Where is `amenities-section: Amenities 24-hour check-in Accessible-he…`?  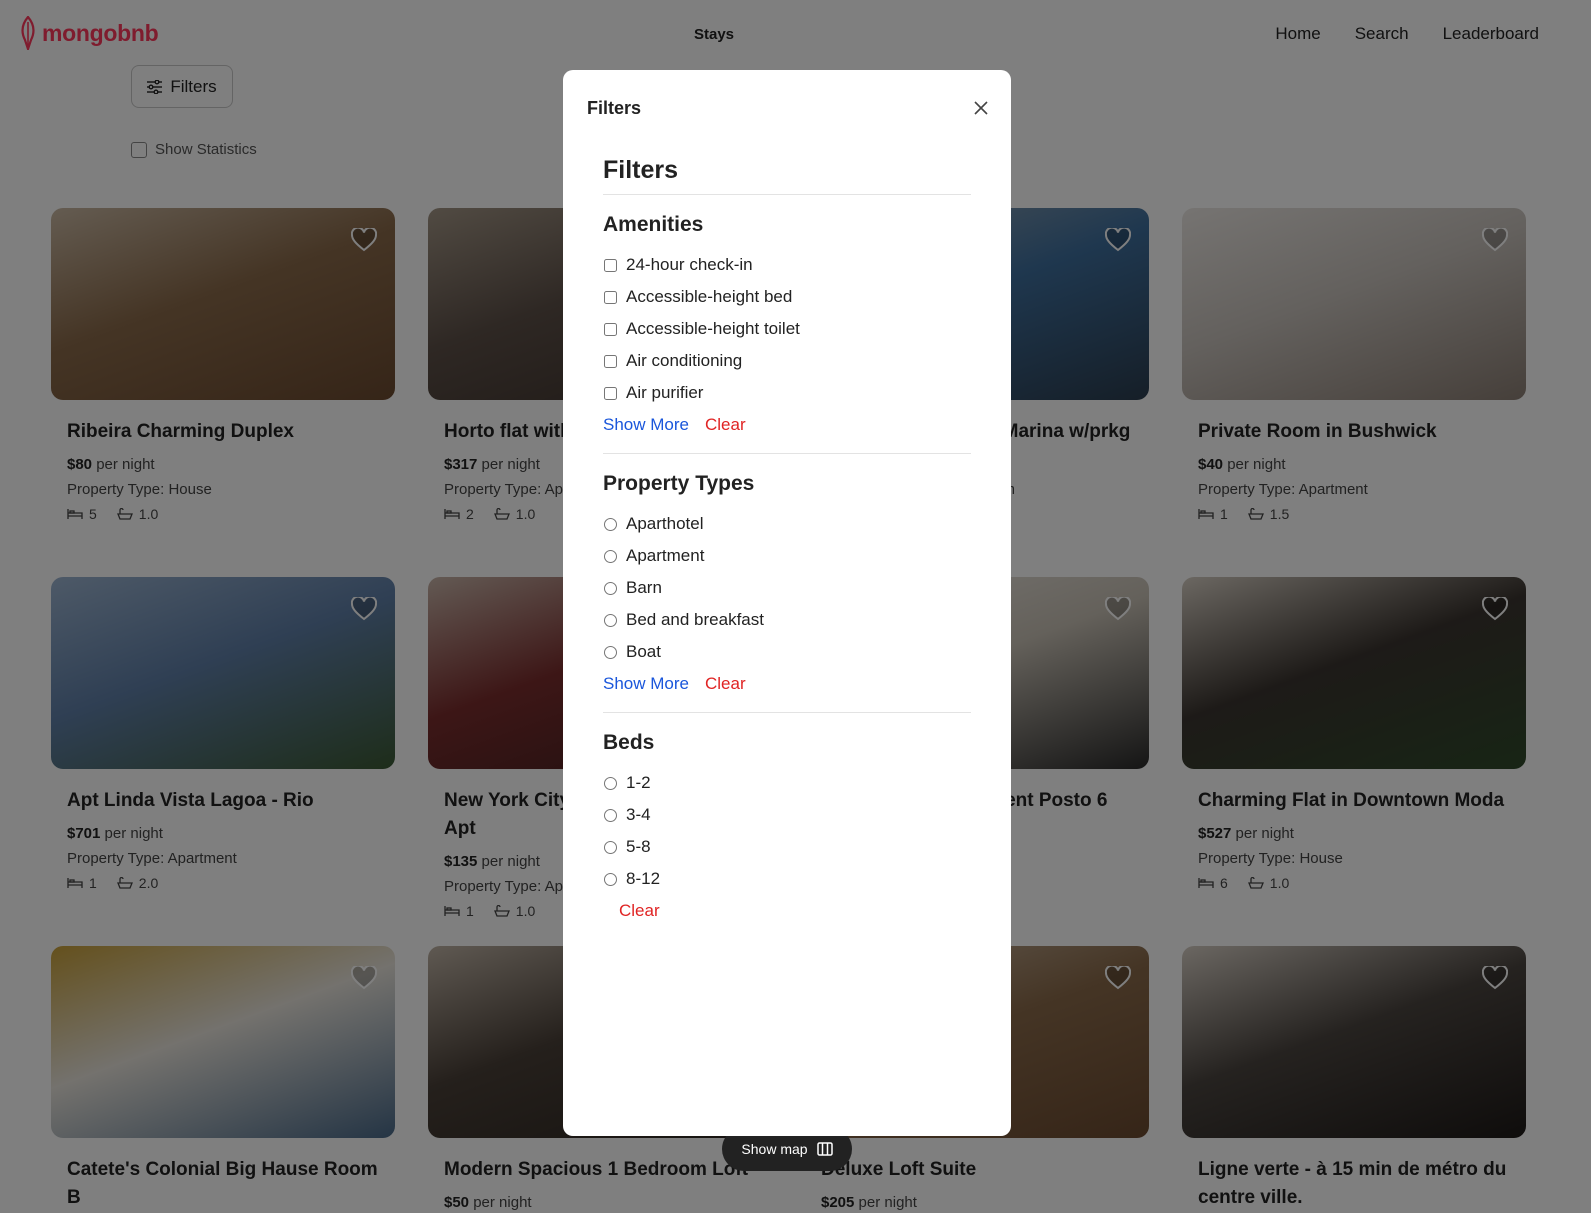
amenities-section: Amenities 24-hour check-in Accessible-he… is located at coordinates (787, 318).